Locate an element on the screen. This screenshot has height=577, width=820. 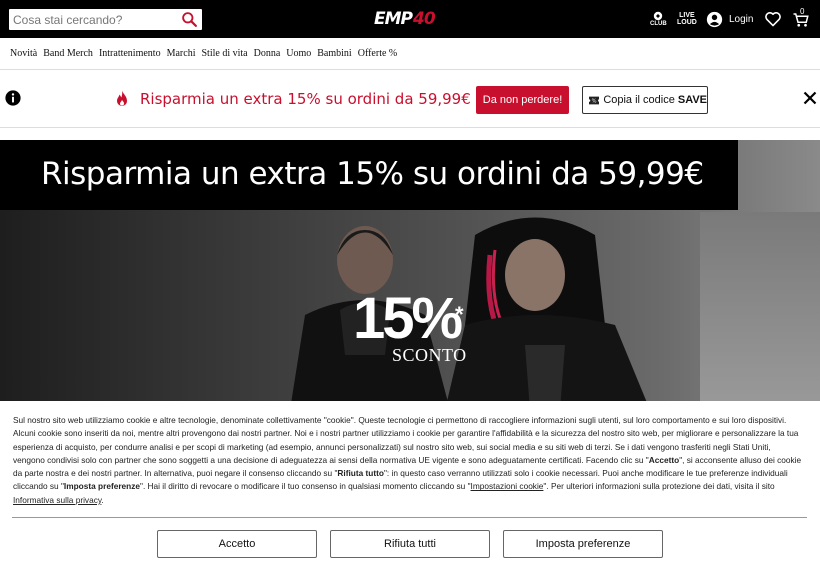
top-bar: EMP40 CLUB LIVE LOUD Login is located at coordinates (410, 19).